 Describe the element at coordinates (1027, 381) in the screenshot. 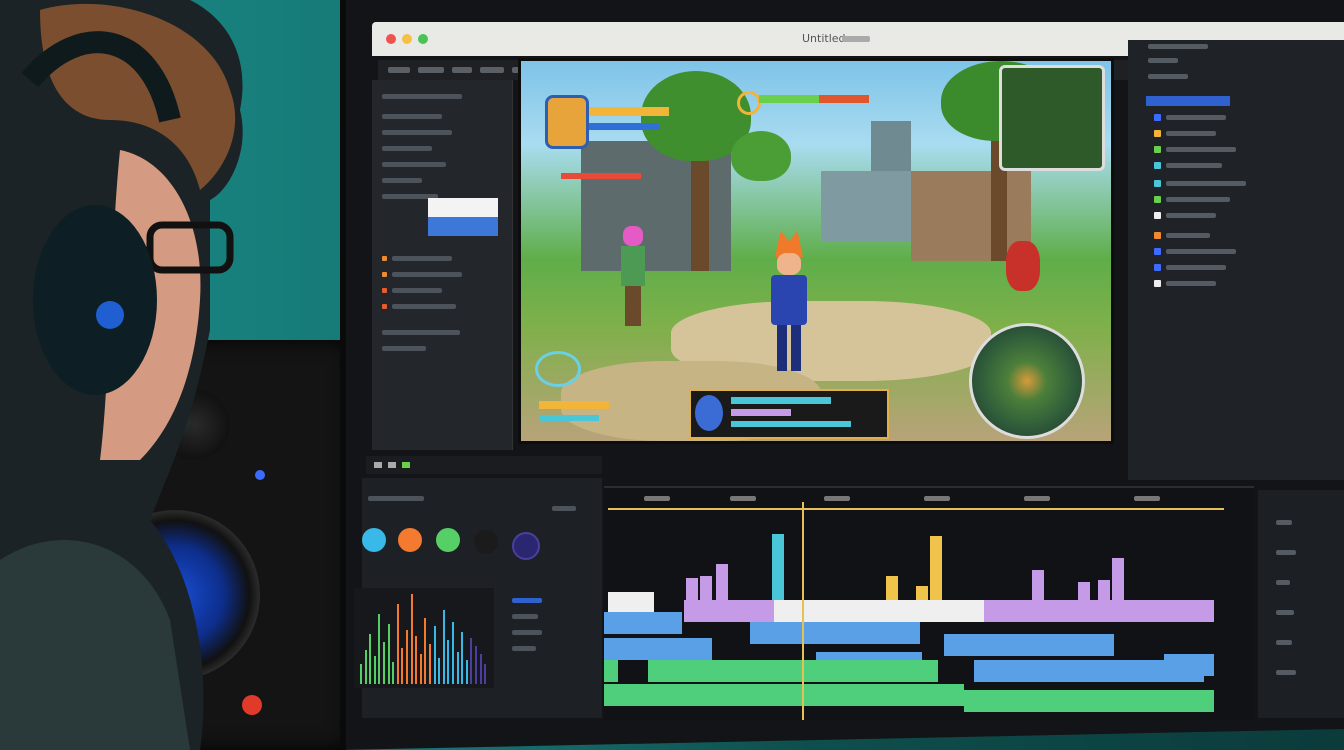

I see `radar-minimap` at that location.